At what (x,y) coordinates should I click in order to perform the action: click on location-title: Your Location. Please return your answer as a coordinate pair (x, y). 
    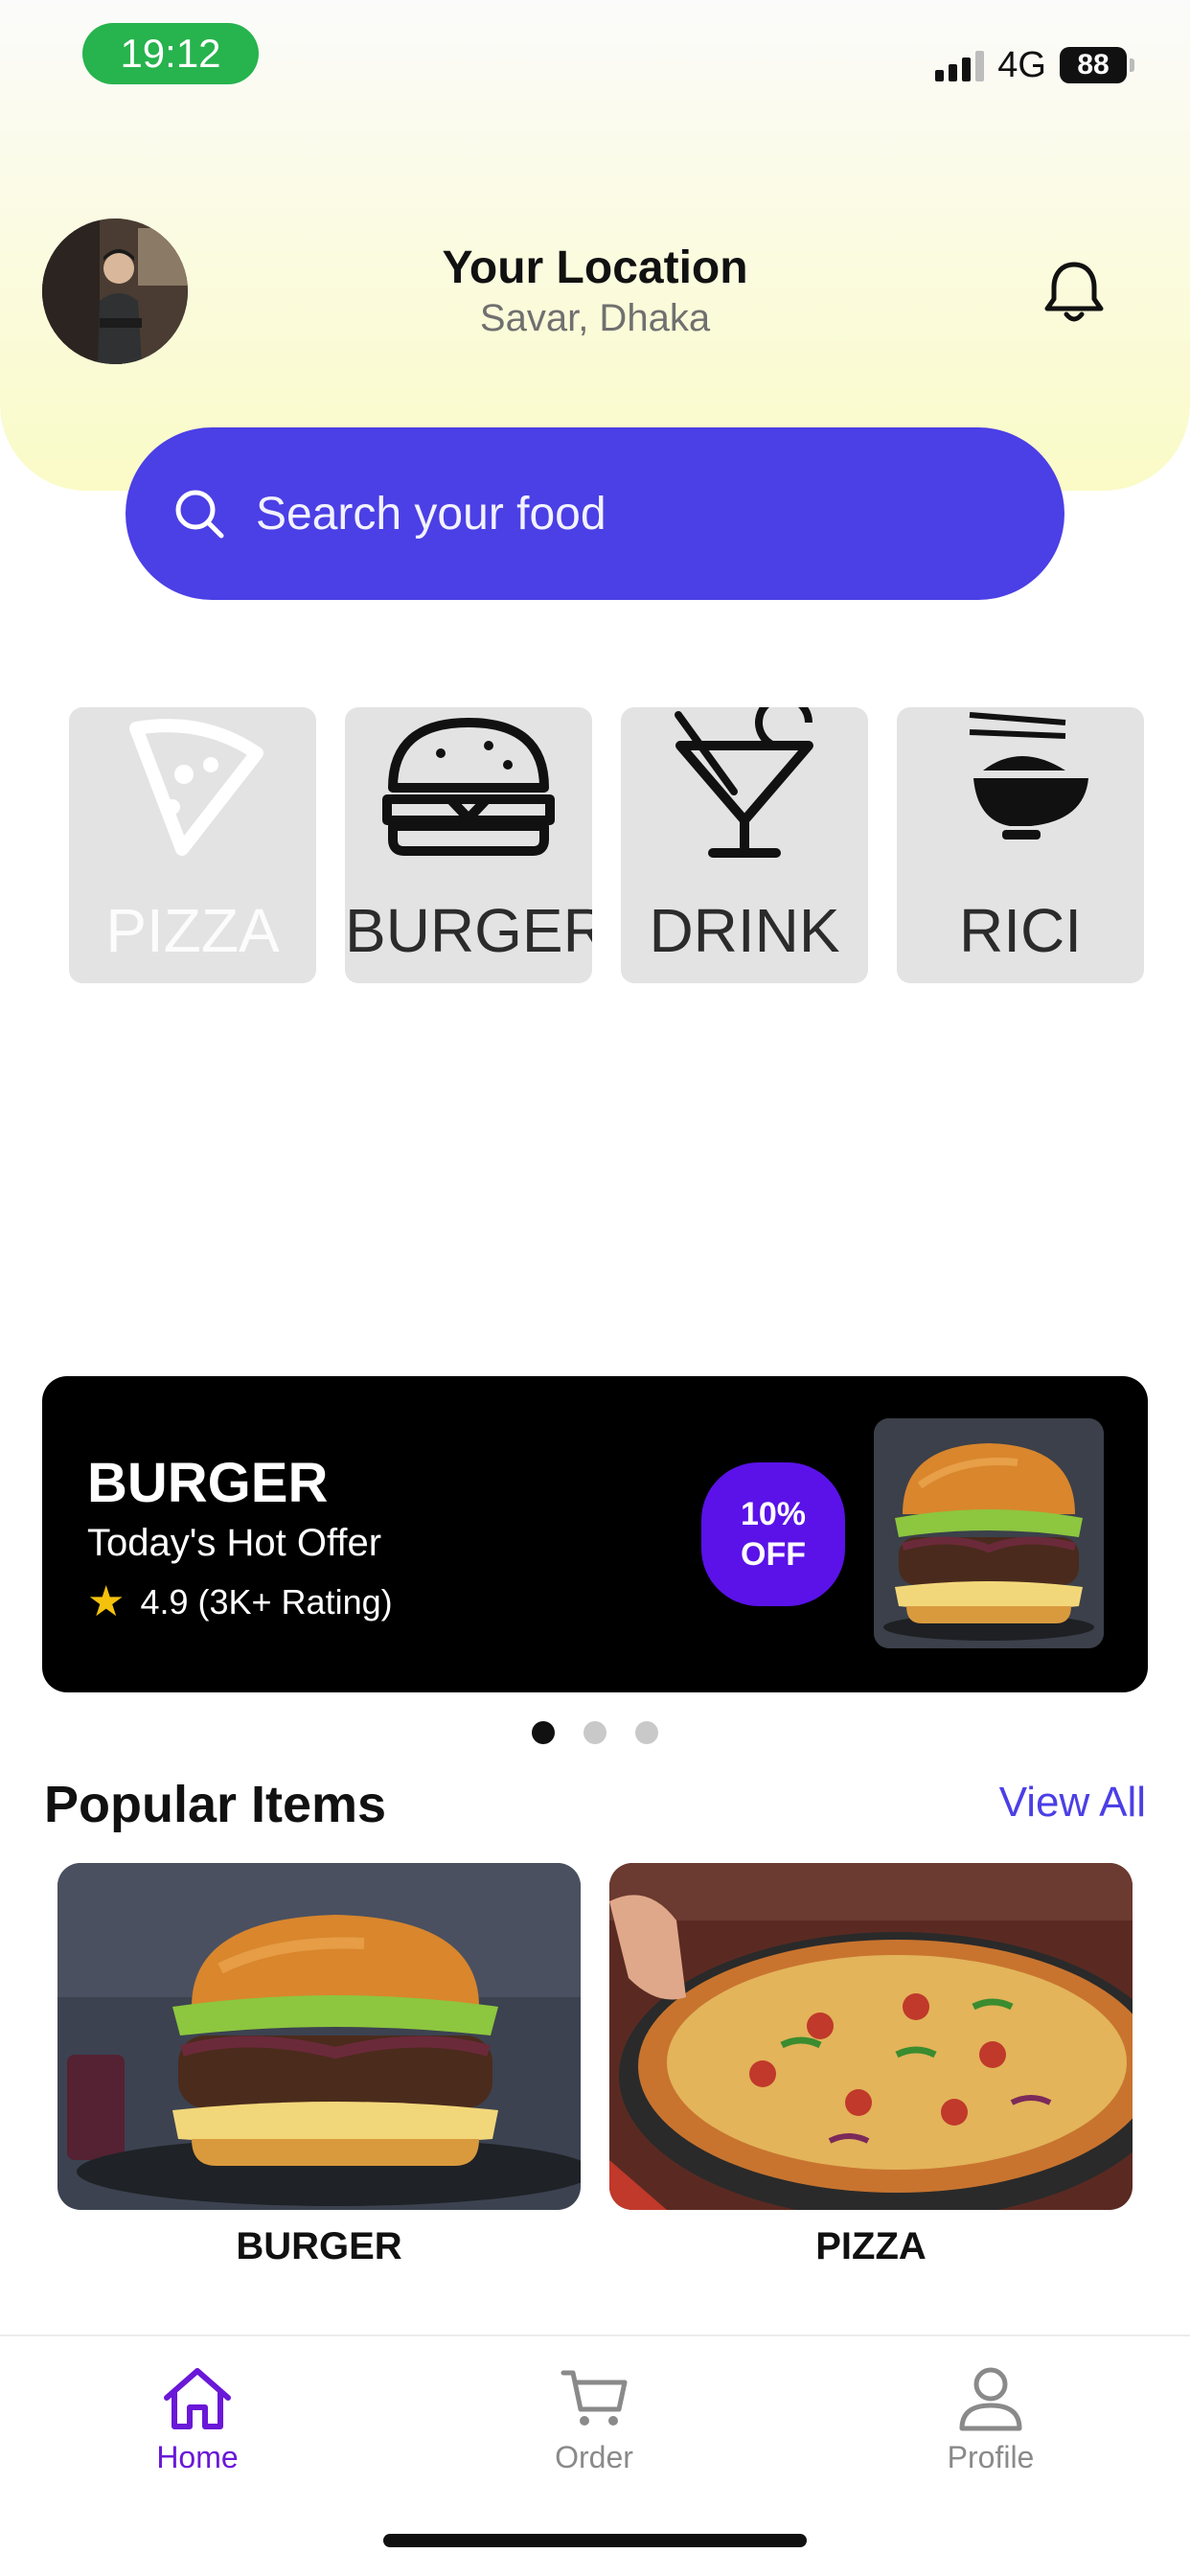
    Looking at the image, I should click on (595, 267).